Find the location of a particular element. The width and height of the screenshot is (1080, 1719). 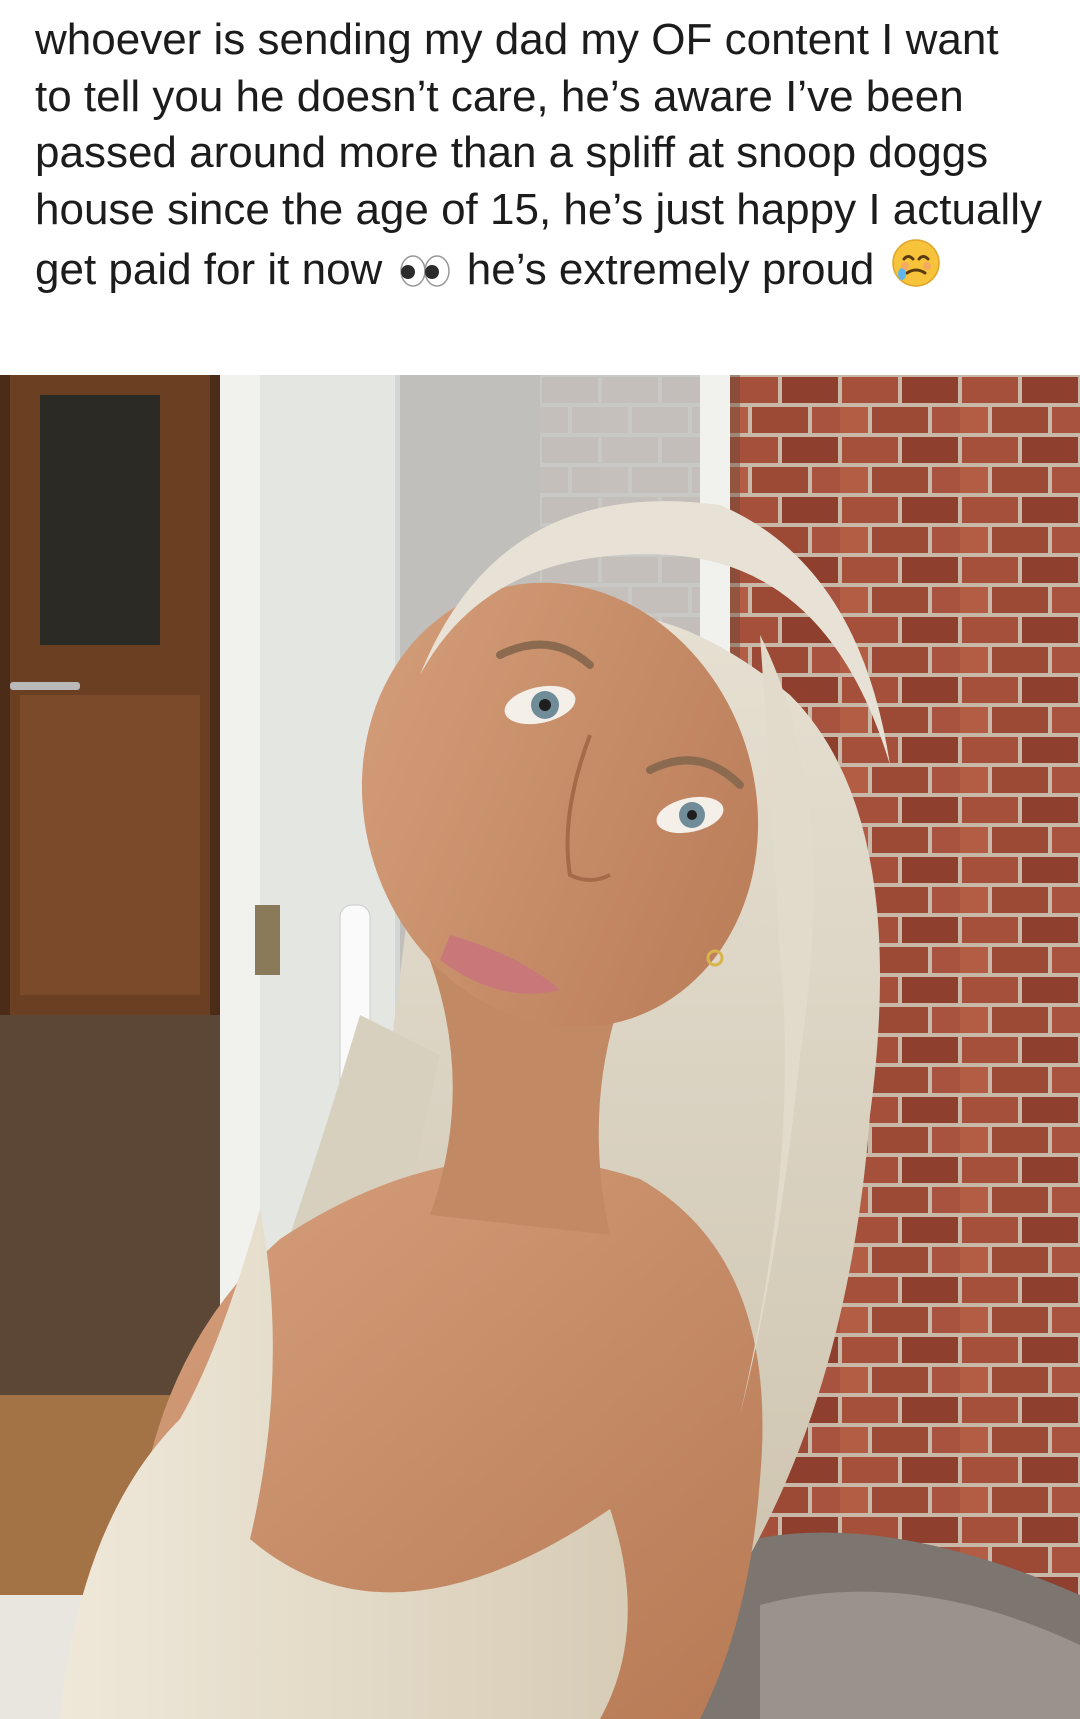

caption-text-part-2: he’s extremely proud is located at coordinates (670, 269).